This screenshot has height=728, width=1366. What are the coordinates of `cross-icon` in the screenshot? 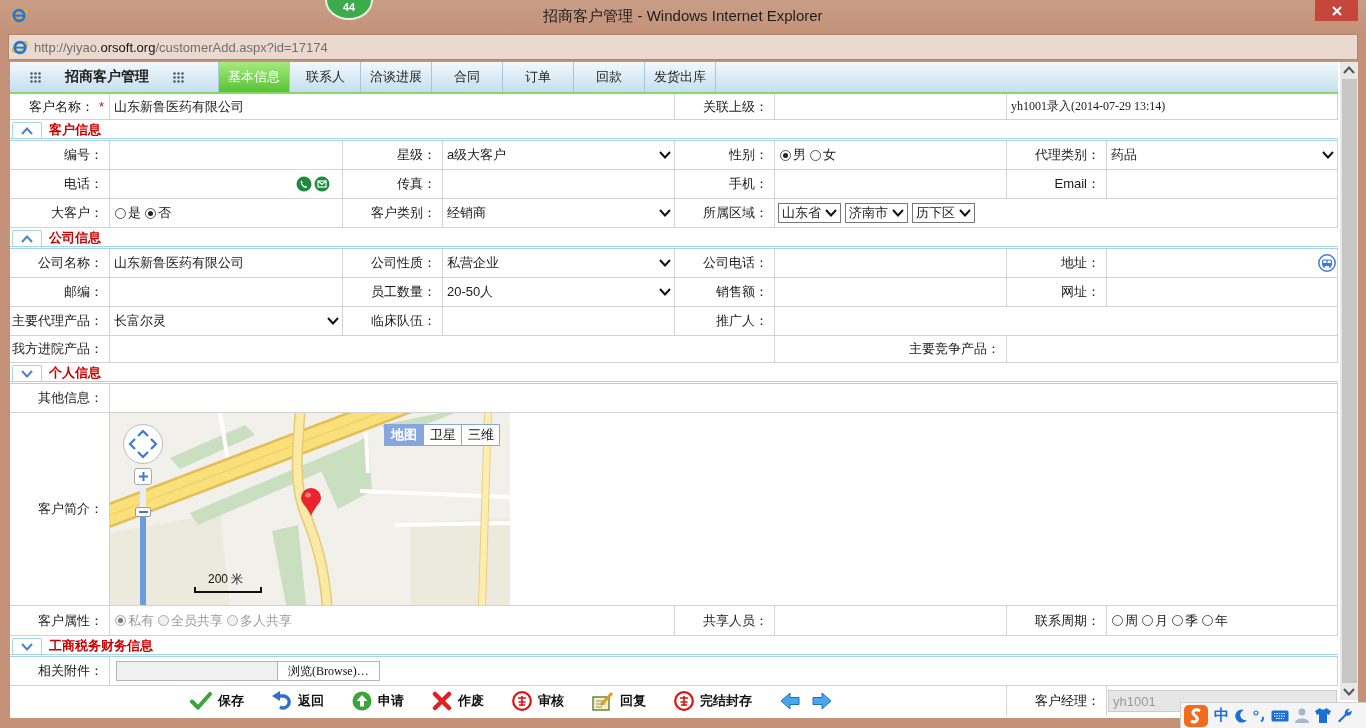 It's located at (442, 701).